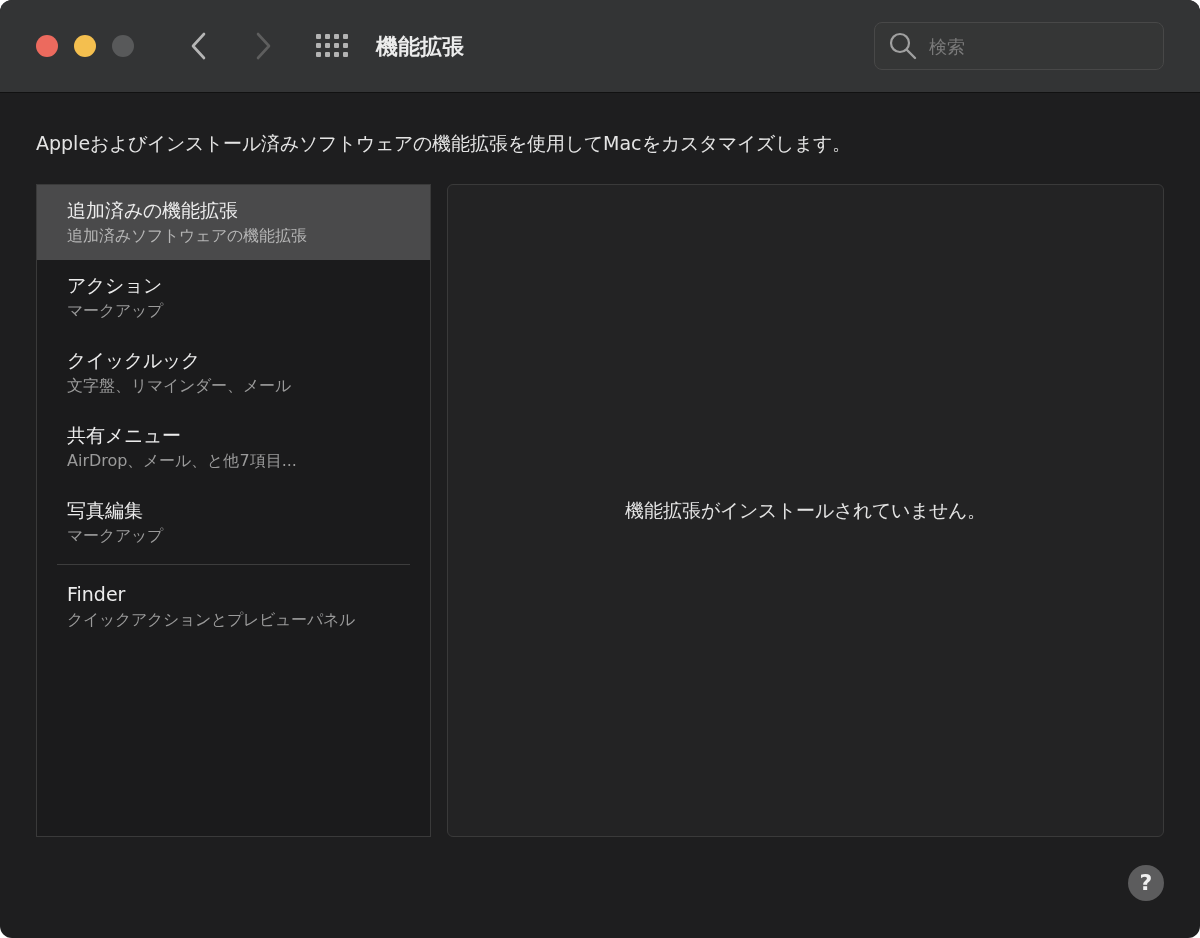 The height and width of the screenshot is (938, 1200). Describe the element at coordinates (1146, 882) in the screenshot. I see `help-button: ?` at that location.